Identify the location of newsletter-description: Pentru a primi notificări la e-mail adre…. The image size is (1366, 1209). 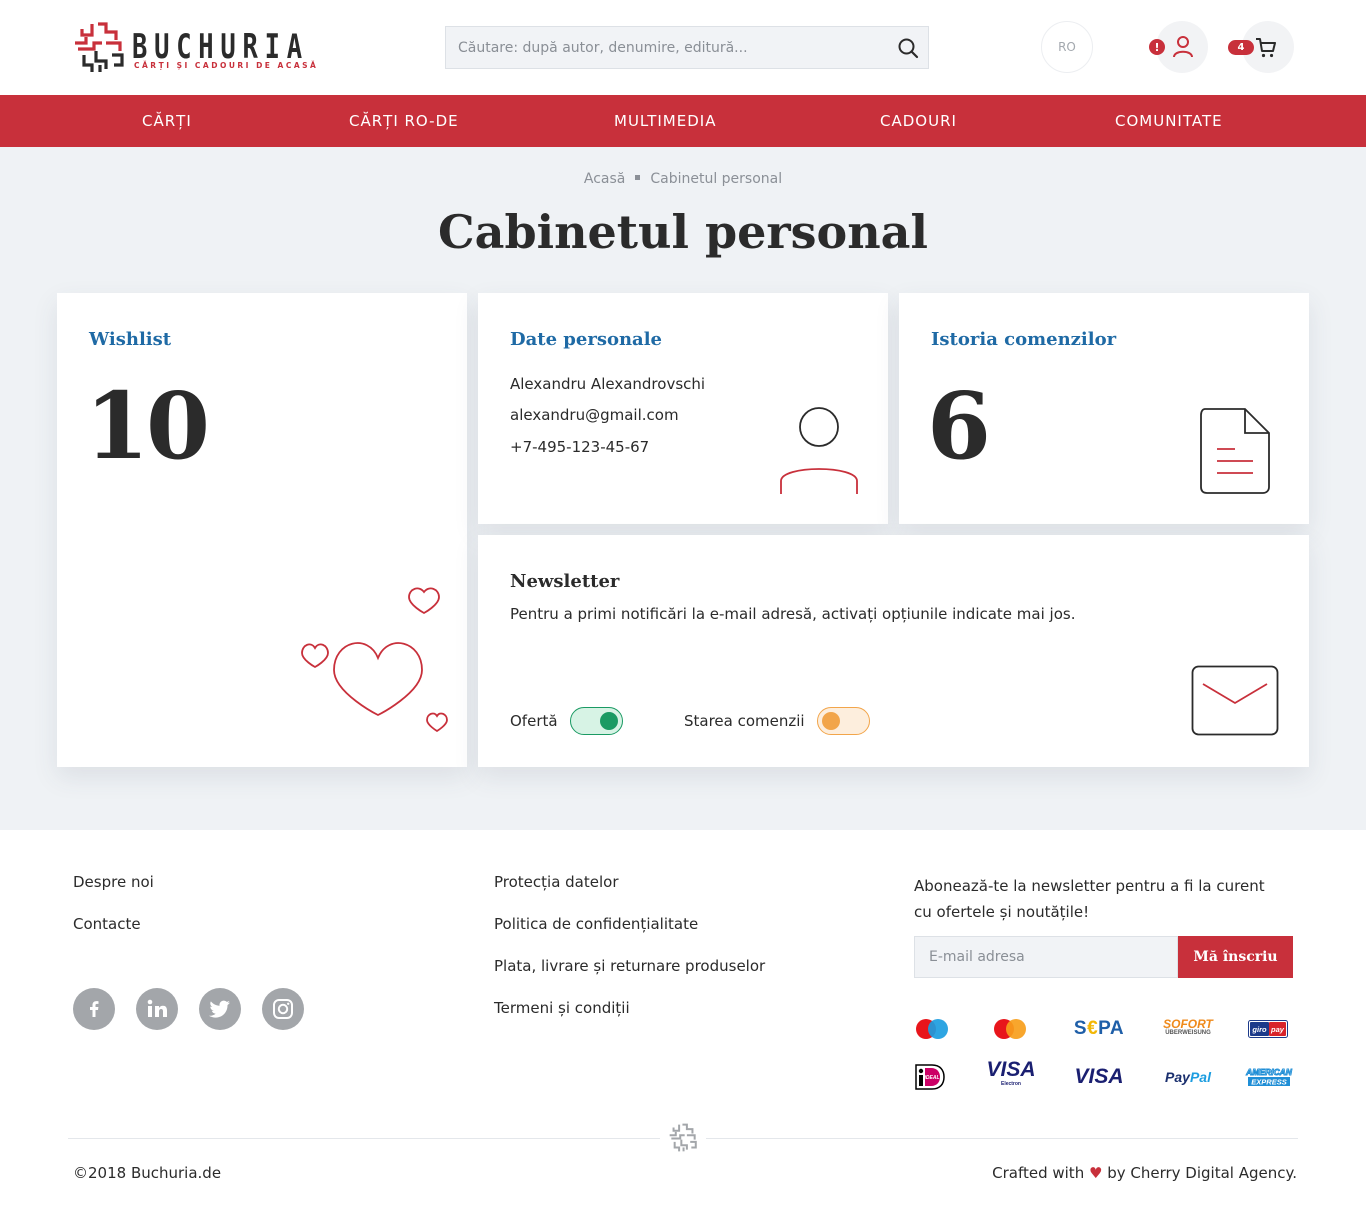
(793, 614).